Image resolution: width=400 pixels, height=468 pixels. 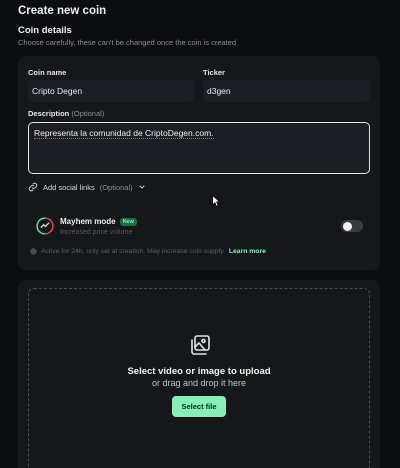 I want to click on description-label: Description (Optional), so click(x=66, y=113).